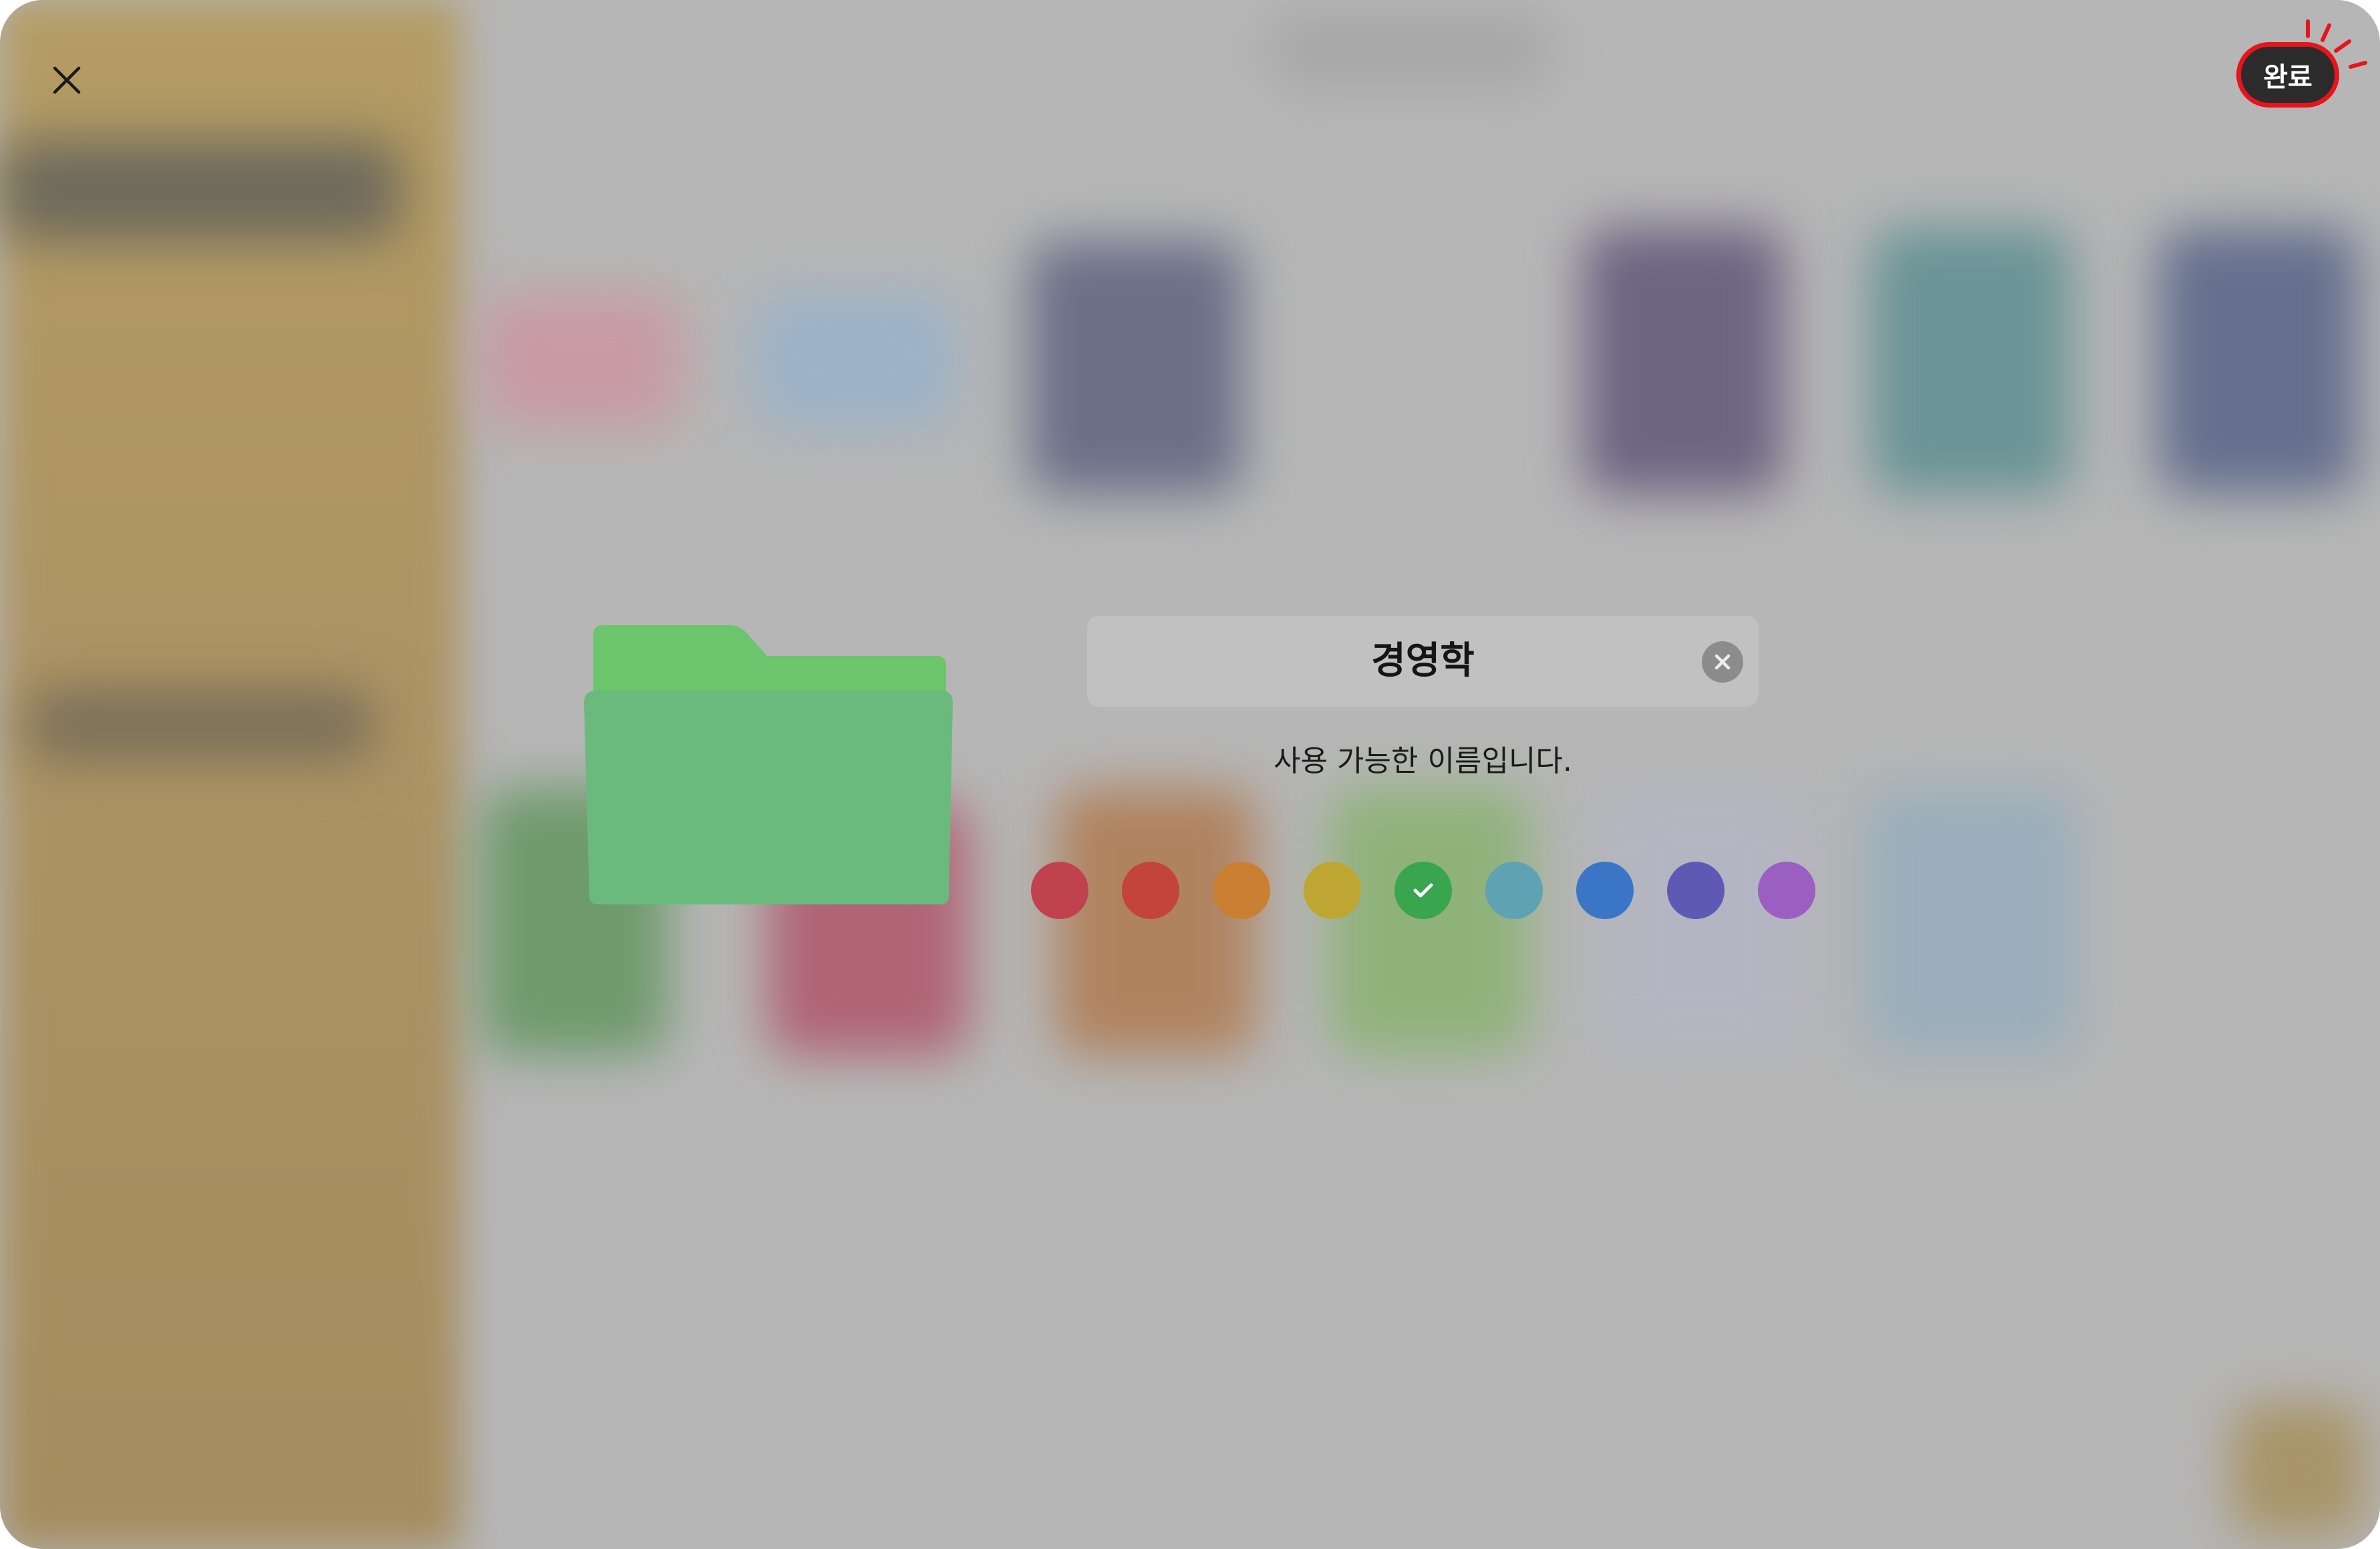  I want to click on color-swatch-purple, so click(1786, 890).